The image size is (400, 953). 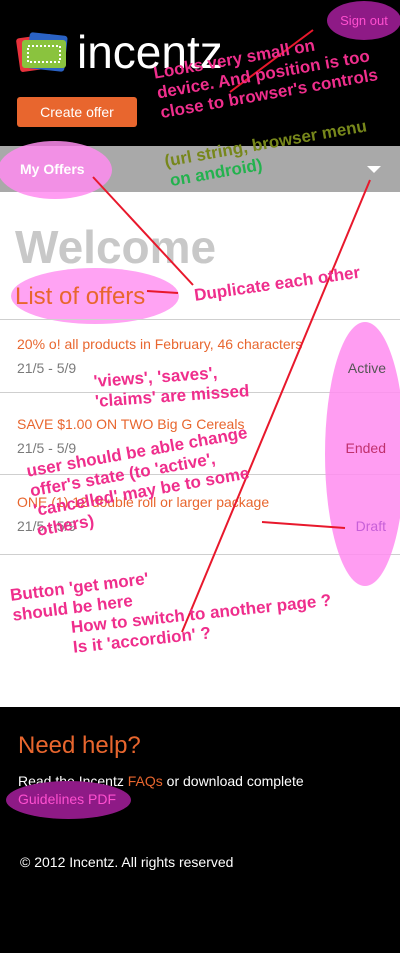 What do you see at coordinates (116, 247) in the screenshot?
I see `welcome-heading: Welcome` at bounding box center [116, 247].